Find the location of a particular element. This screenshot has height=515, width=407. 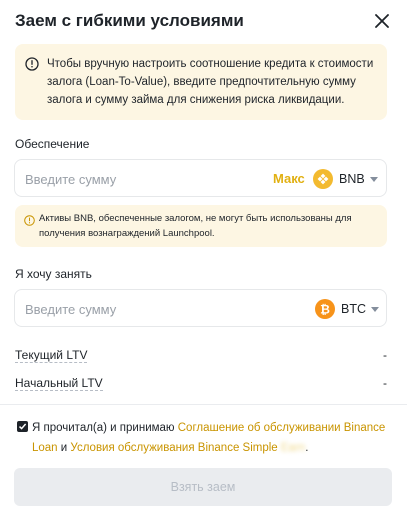

borrow-coin-name: BTC is located at coordinates (353, 309).